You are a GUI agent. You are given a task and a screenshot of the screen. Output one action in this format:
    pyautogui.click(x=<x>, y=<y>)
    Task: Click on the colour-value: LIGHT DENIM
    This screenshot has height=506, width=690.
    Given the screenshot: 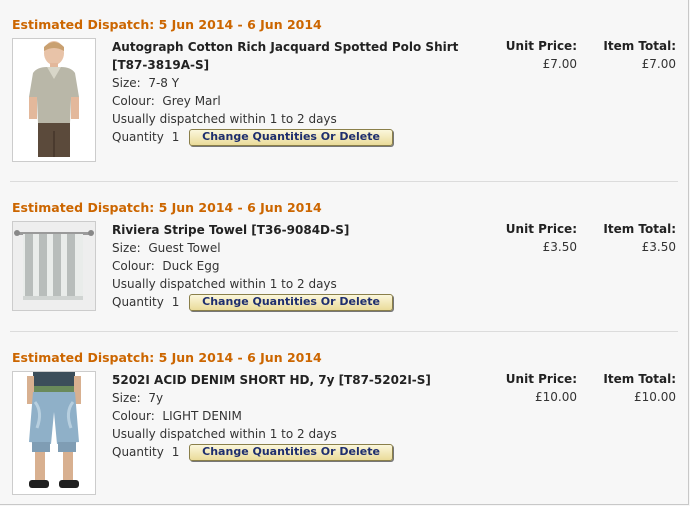 What is the action you would take?
    pyautogui.click(x=202, y=416)
    